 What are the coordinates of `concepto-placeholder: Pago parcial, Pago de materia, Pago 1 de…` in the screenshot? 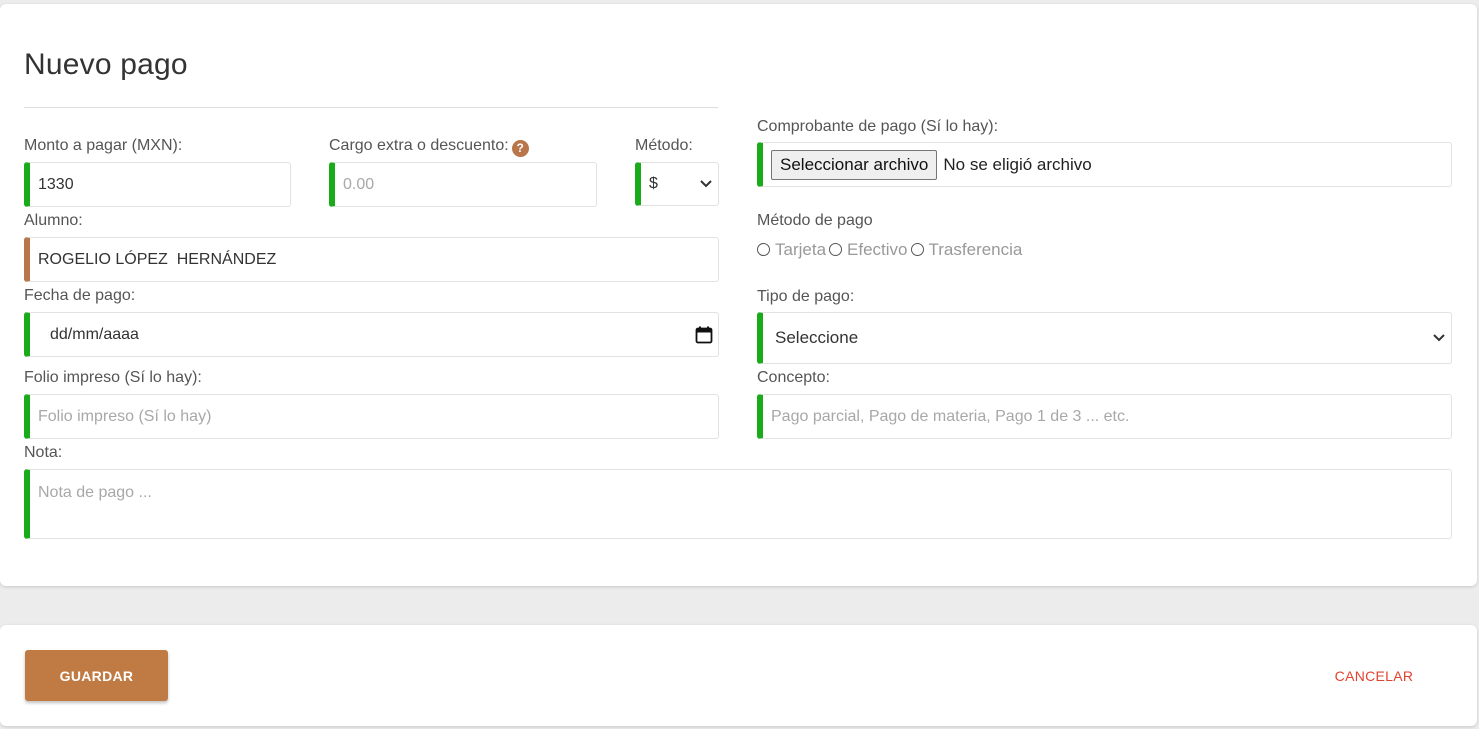 It's located at (950, 416).